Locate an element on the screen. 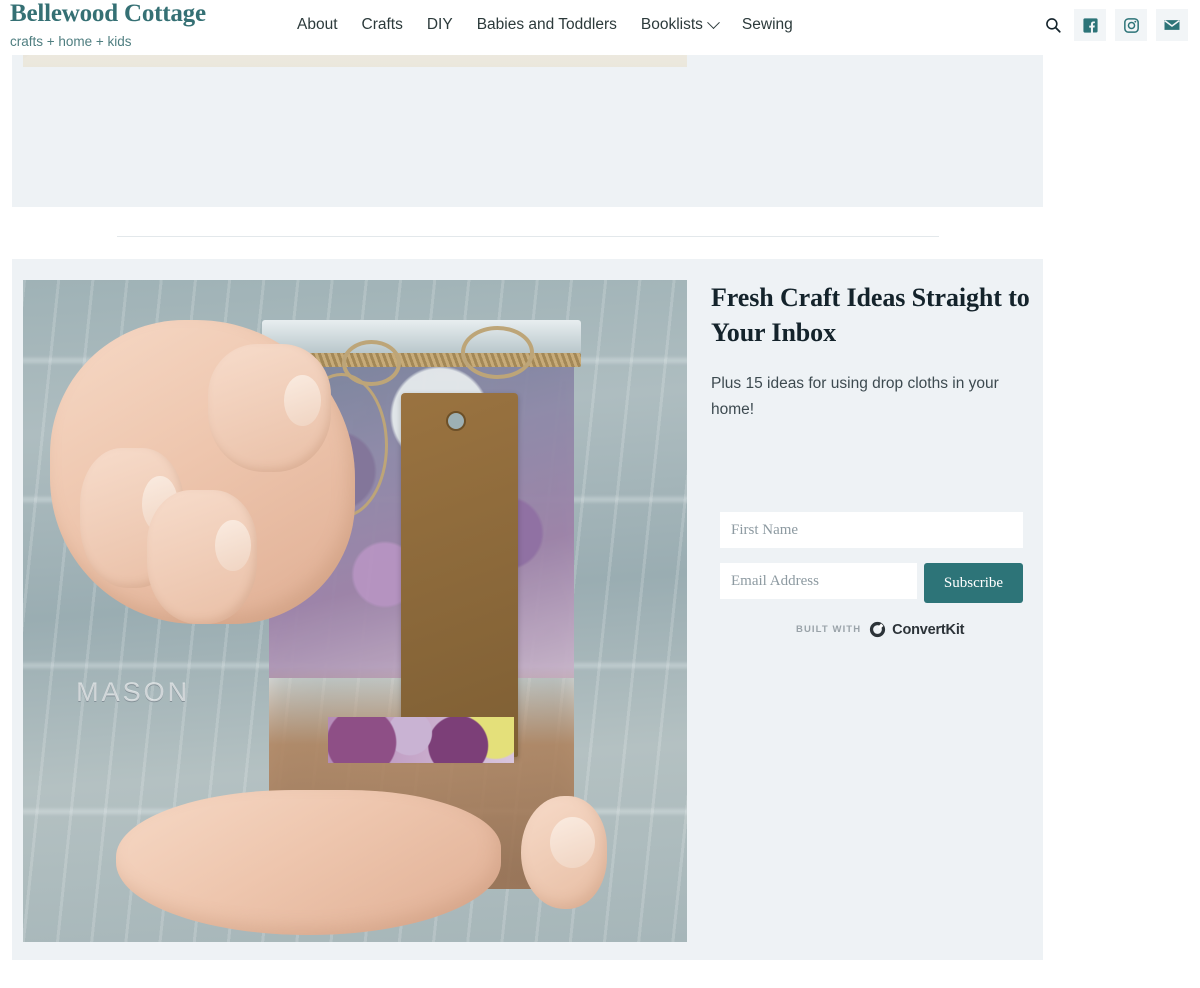 Image resolution: width=1200 pixels, height=988 pixels. newsletter-form: Subscribe is located at coordinates (871, 557).